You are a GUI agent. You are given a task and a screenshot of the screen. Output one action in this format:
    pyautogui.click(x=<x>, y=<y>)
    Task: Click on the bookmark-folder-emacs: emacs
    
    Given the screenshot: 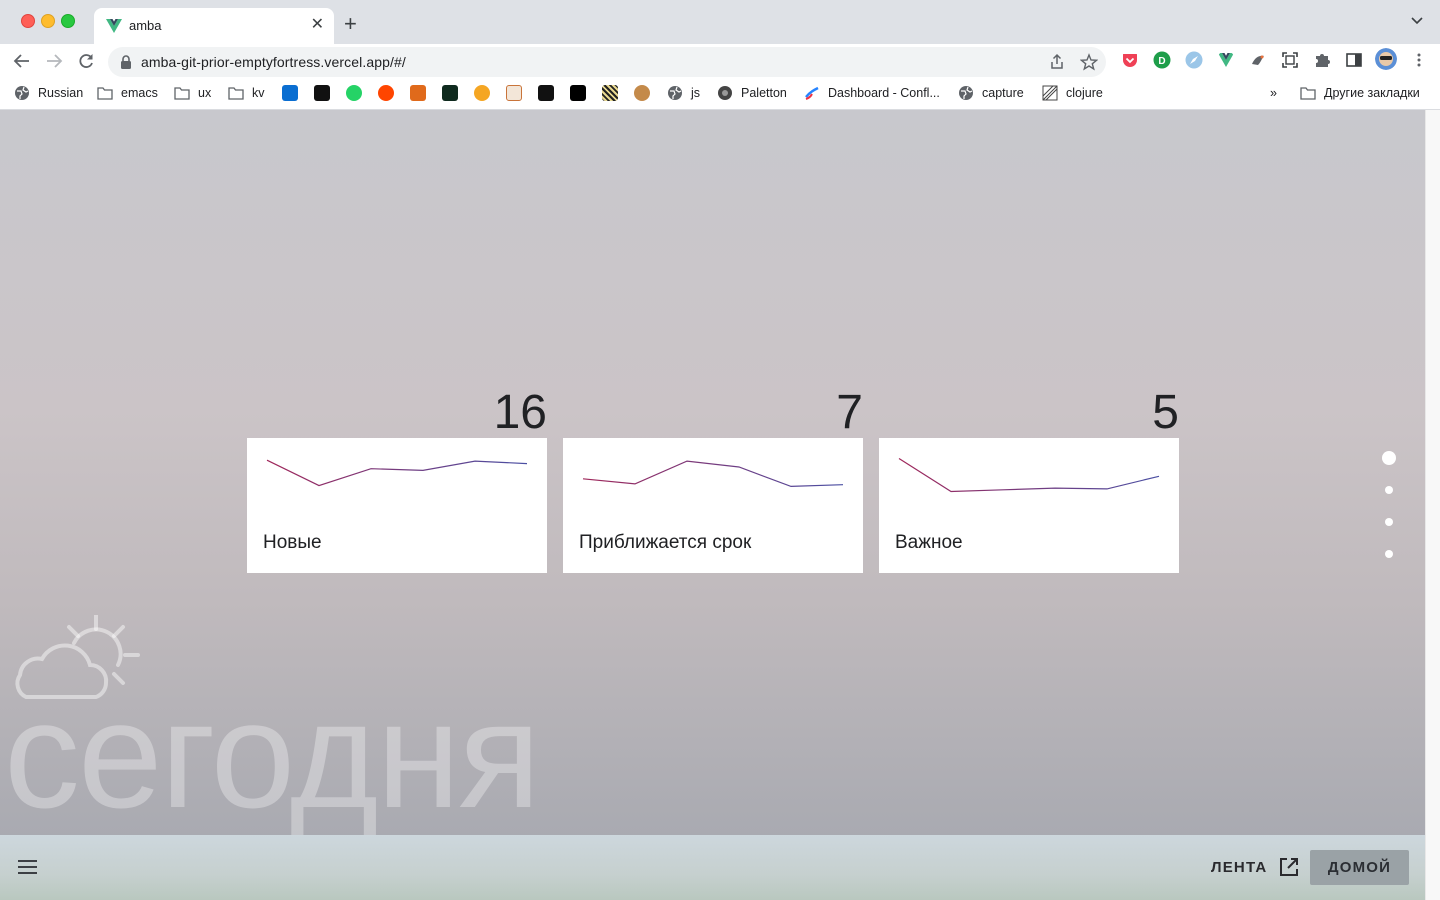 What is the action you would take?
    pyautogui.click(x=127, y=93)
    